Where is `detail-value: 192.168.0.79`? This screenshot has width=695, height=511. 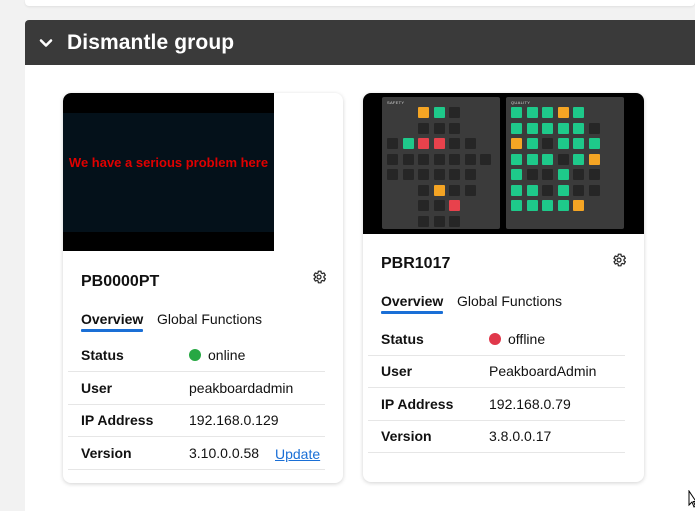 detail-value: 192.168.0.79 is located at coordinates (530, 404).